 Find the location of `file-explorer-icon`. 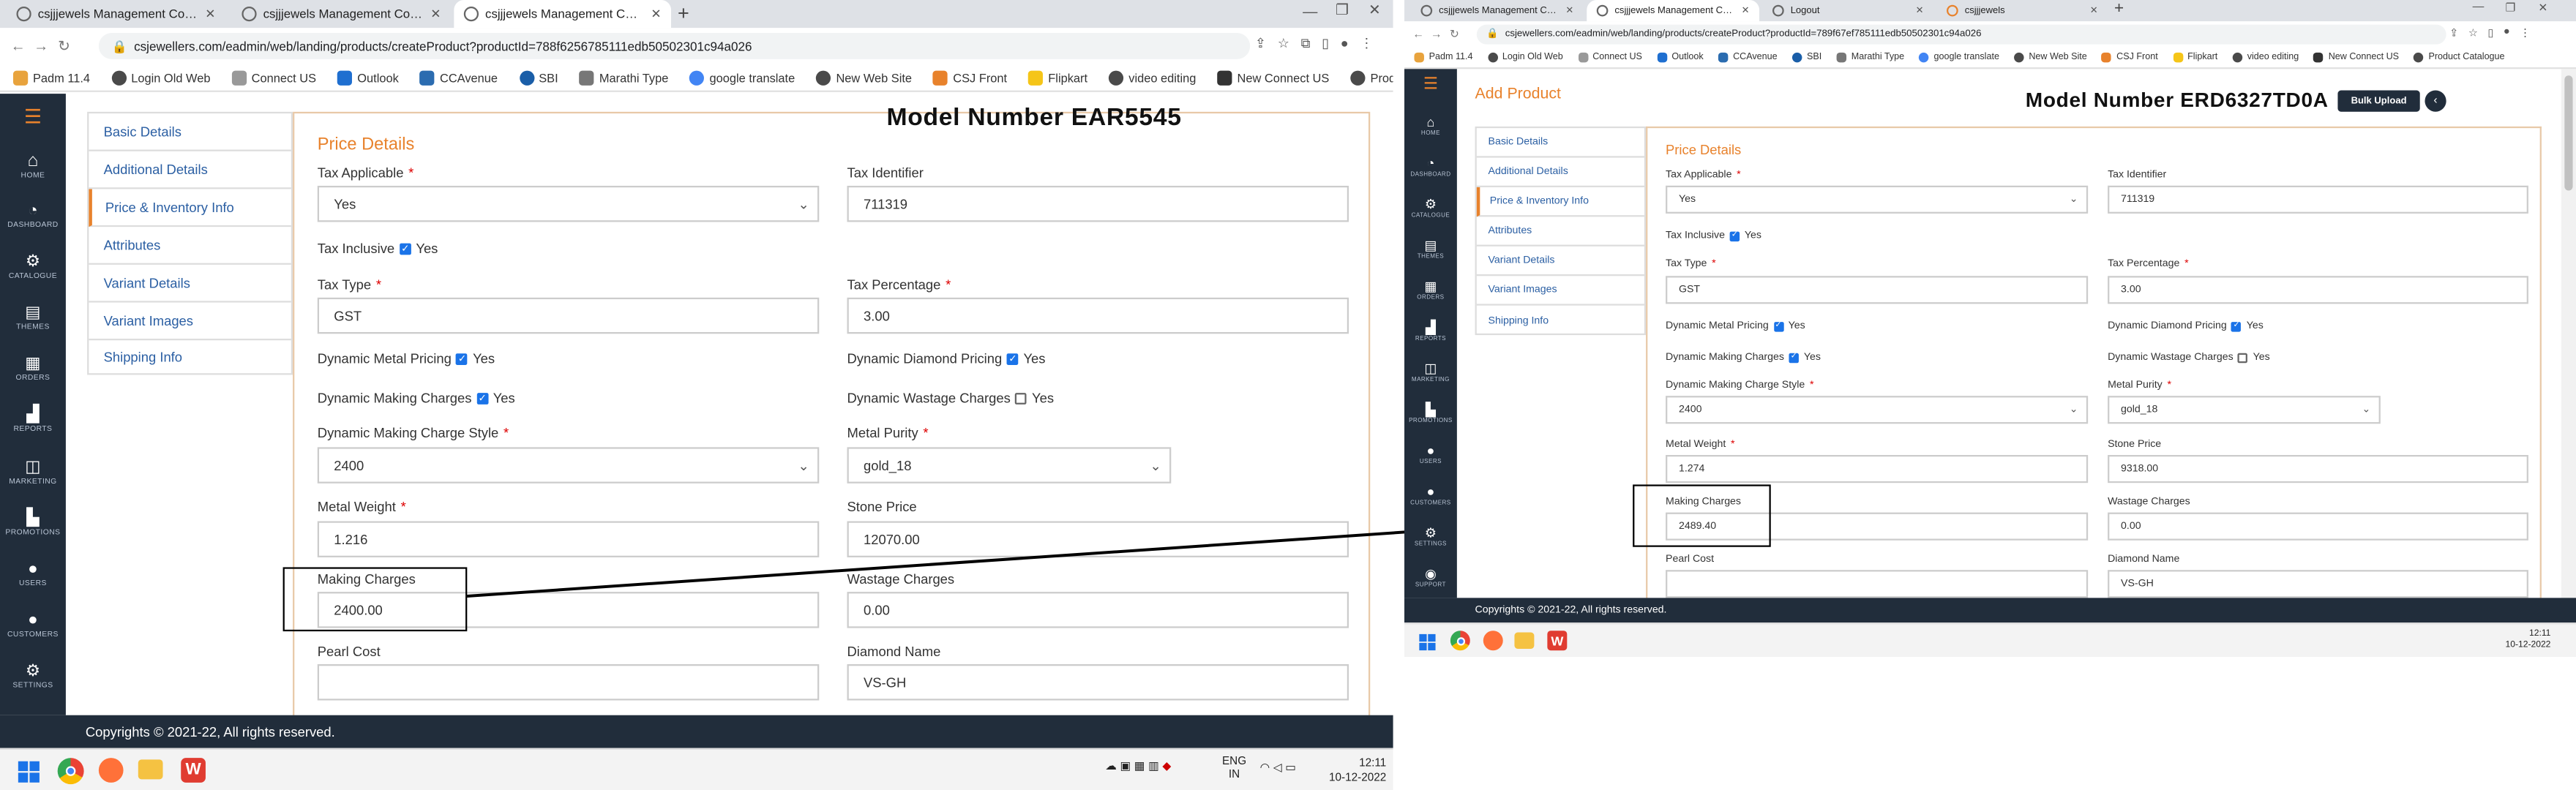

file-explorer-icon is located at coordinates (1524, 640).